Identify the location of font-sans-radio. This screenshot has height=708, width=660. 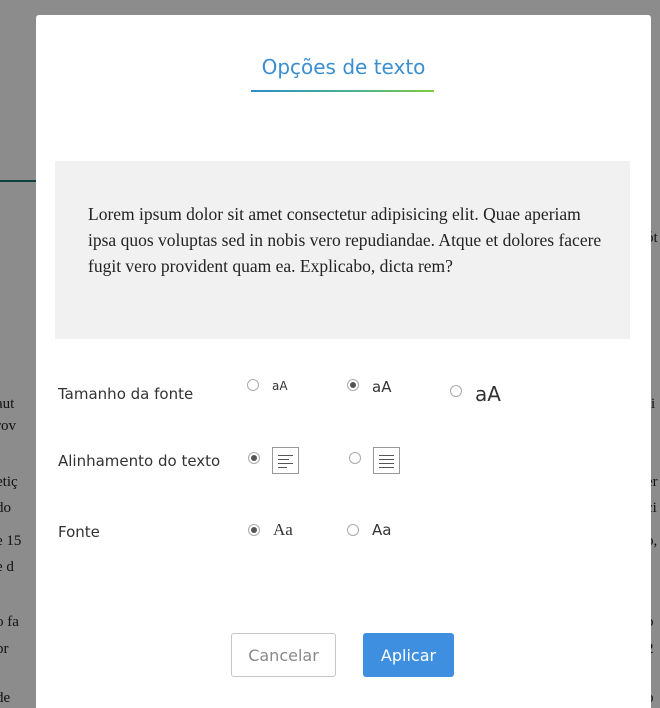
(353, 530).